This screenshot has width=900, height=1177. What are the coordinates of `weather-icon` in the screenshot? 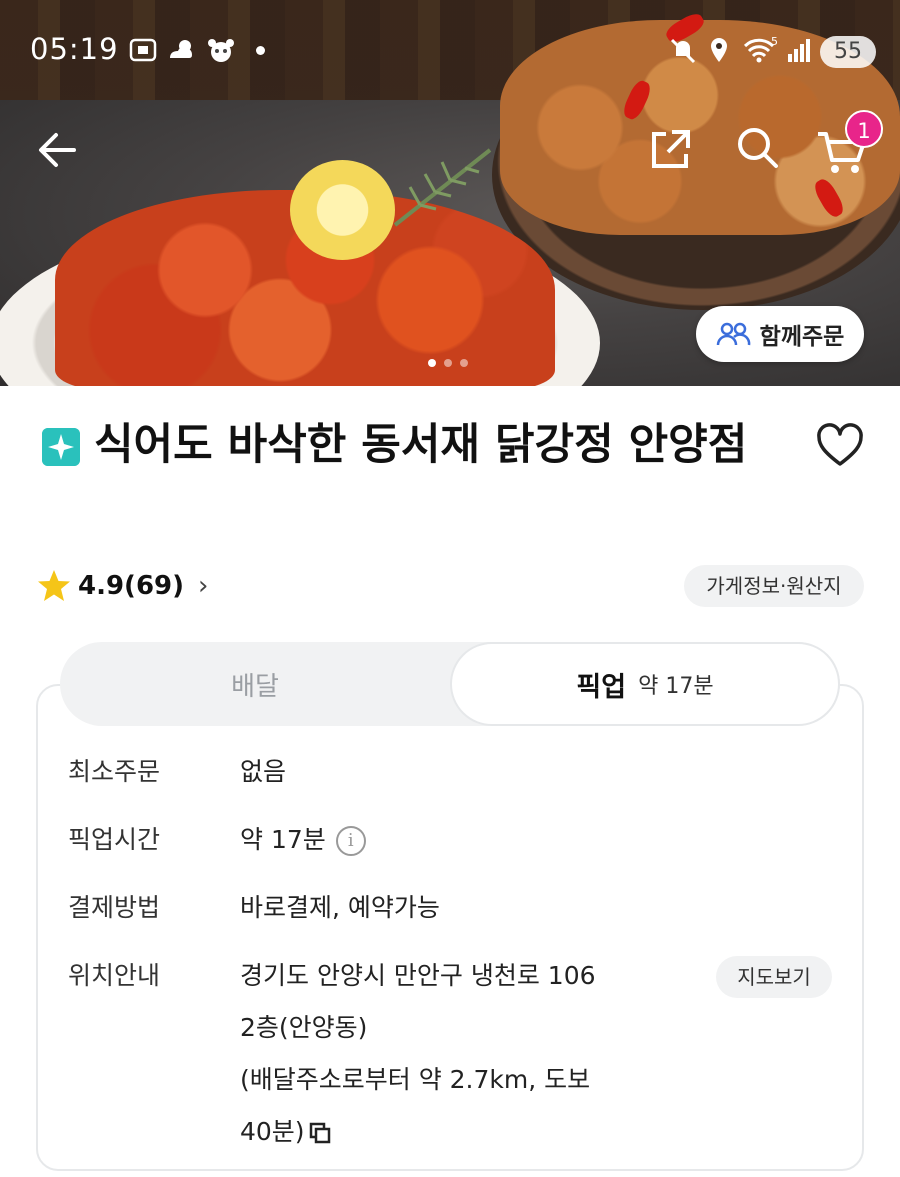 It's located at (181, 49).